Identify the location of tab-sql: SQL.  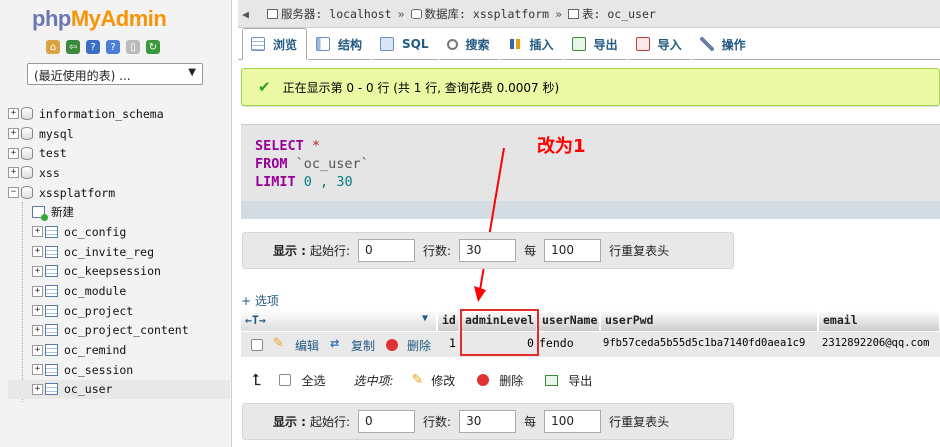
(404, 44).